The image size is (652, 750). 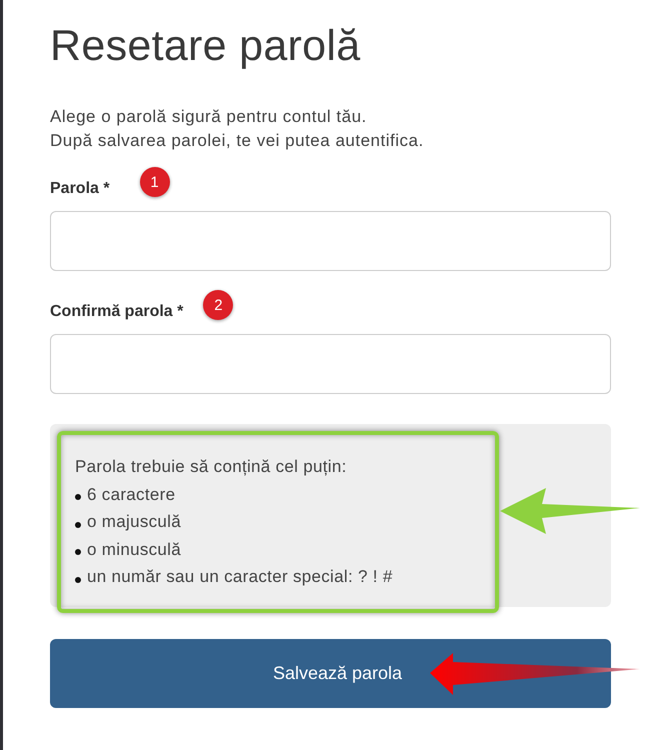 What do you see at coordinates (237, 141) in the screenshot?
I see `intro-text: După salvarea parolei, te vei putea autentifica.` at bounding box center [237, 141].